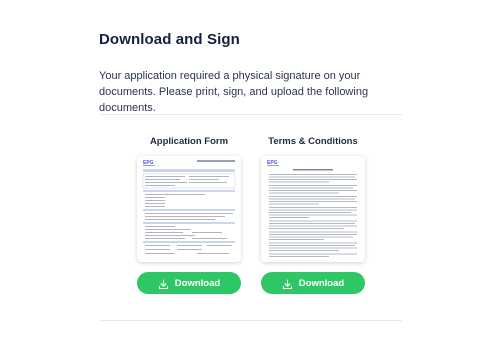 The height and width of the screenshot is (337, 500). I want to click on document-title: Application Form, so click(189, 141).